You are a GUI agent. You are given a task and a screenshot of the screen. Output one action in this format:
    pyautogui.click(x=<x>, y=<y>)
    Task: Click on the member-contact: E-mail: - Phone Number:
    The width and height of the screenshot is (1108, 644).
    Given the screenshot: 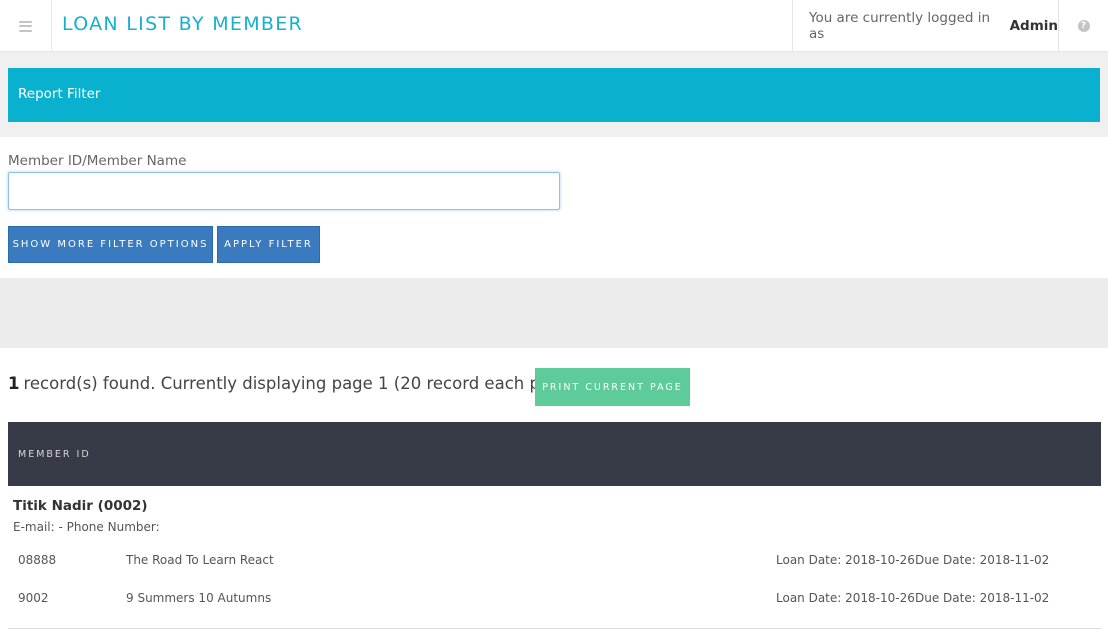 What is the action you would take?
    pyautogui.click(x=86, y=527)
    